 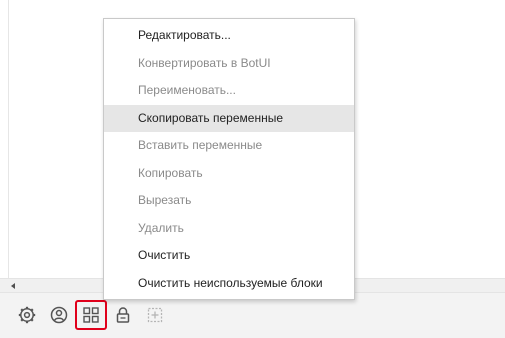 What do you see at coordinates (8, 139) in the screenshot?
I see `left-divider` at bounding box center [8, 139].